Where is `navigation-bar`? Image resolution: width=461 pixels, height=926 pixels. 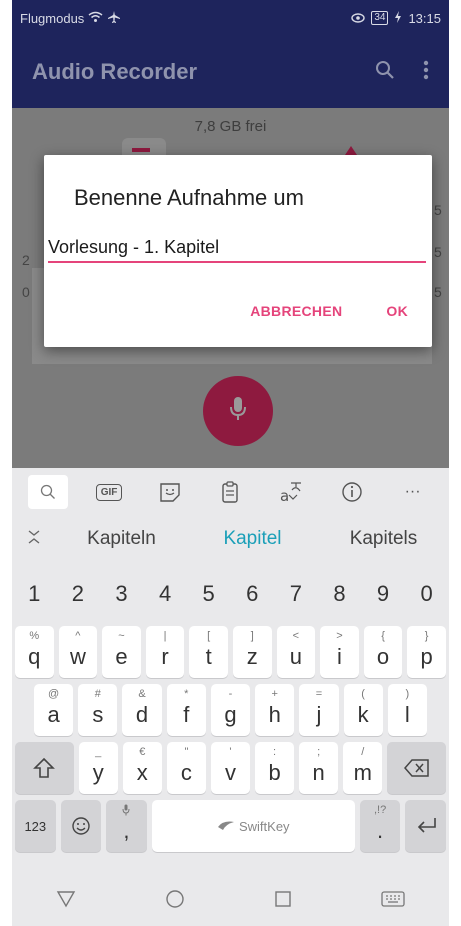 navigation-bar is located at coordinates (230, 901).